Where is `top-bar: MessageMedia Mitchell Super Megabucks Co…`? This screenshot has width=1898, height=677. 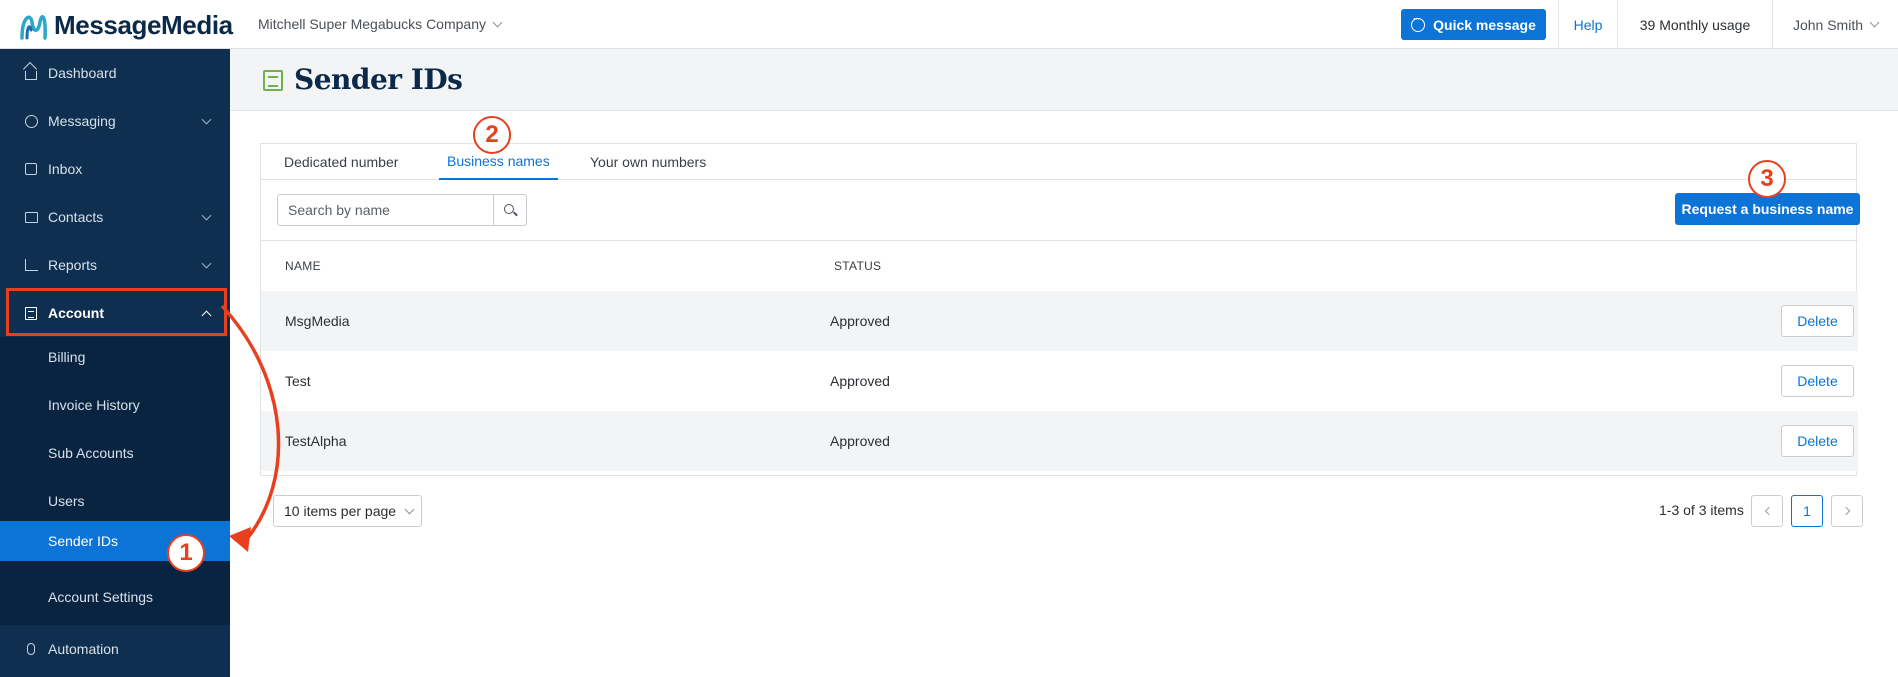
top-bar: MessageMedia Mitchell Super Megabucks Co… is located at coordinates (949, 24).